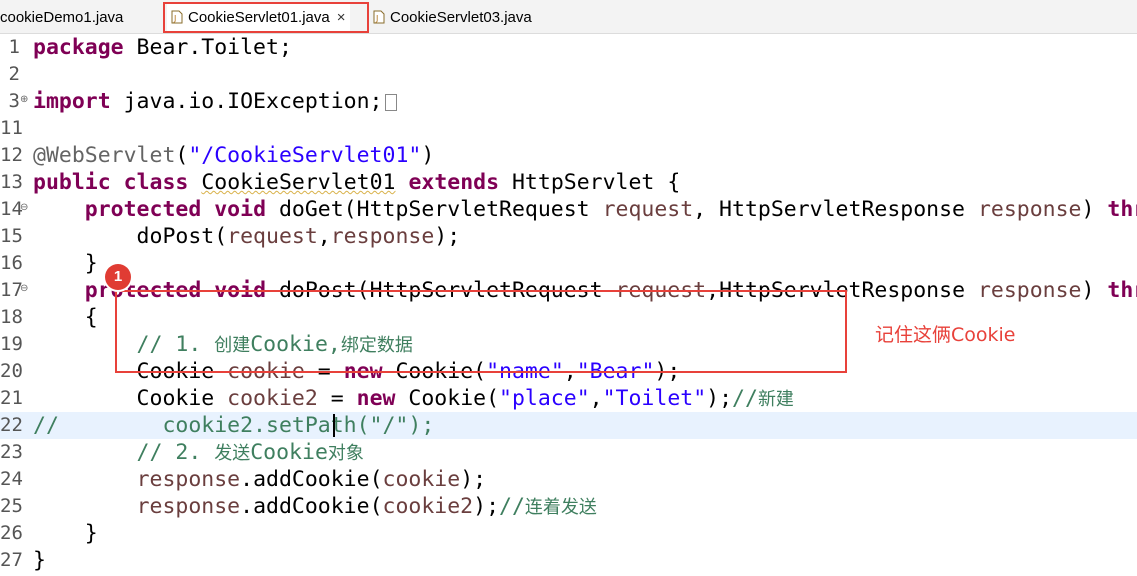 The height and width of the screenshot is (576, 1137). Describe the element at coordinates (246, 101) in the screenshot. I see `code-token: java.io.IOException;` at that location.